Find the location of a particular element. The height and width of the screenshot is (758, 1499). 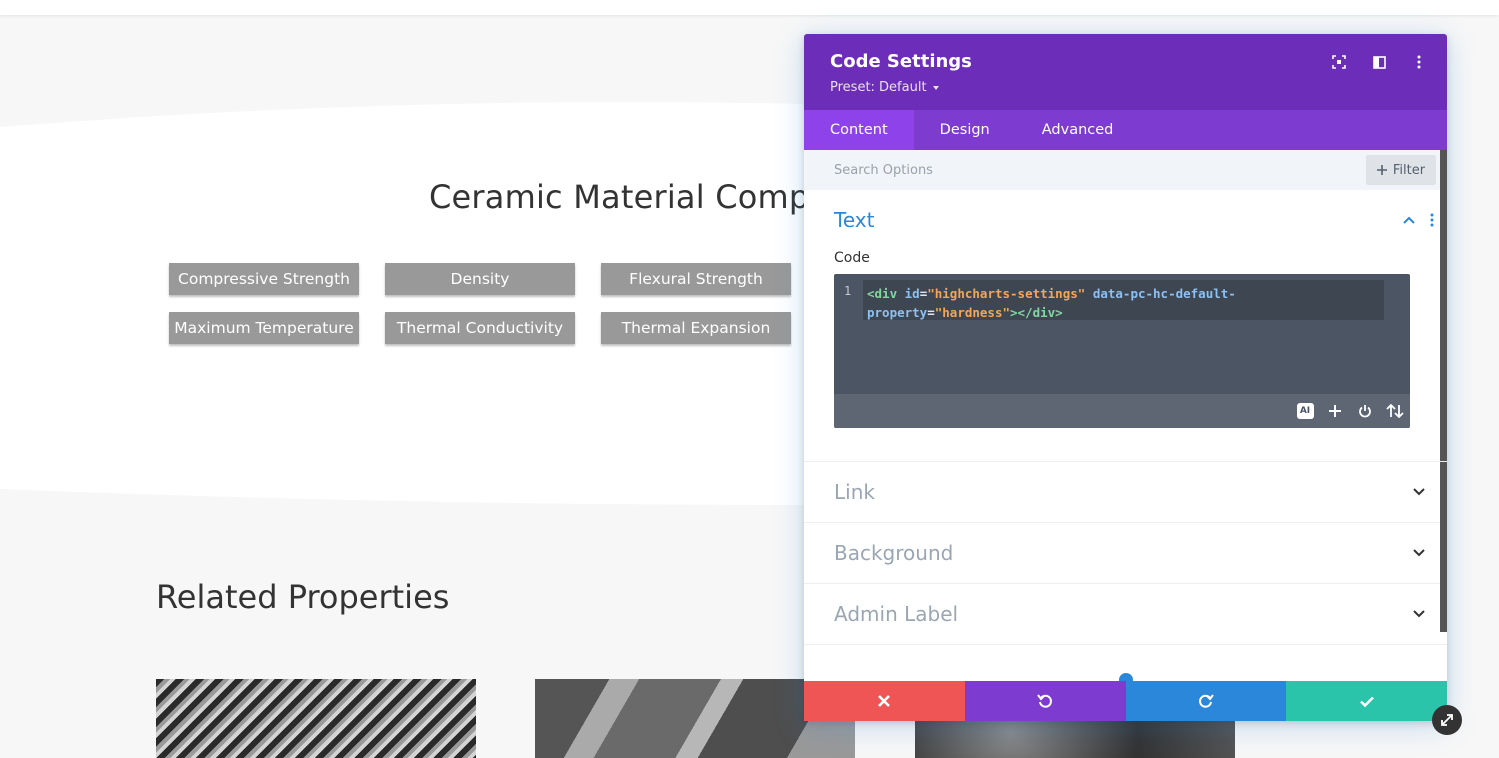

filter-button: Filter is located at coordinates (1401, 170).